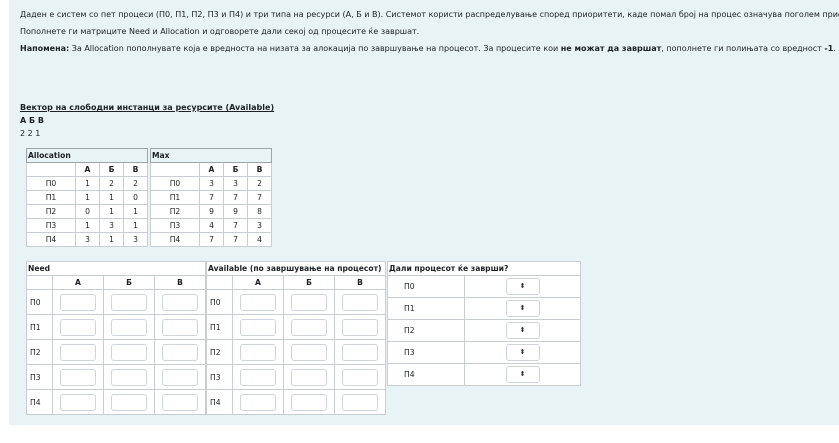 The width and height of the screenshot is (839, 443). What do you see at coordinates (180, 352) in the screenshot?
I see `need-p2-c-input` at bounding box center [180, 352].